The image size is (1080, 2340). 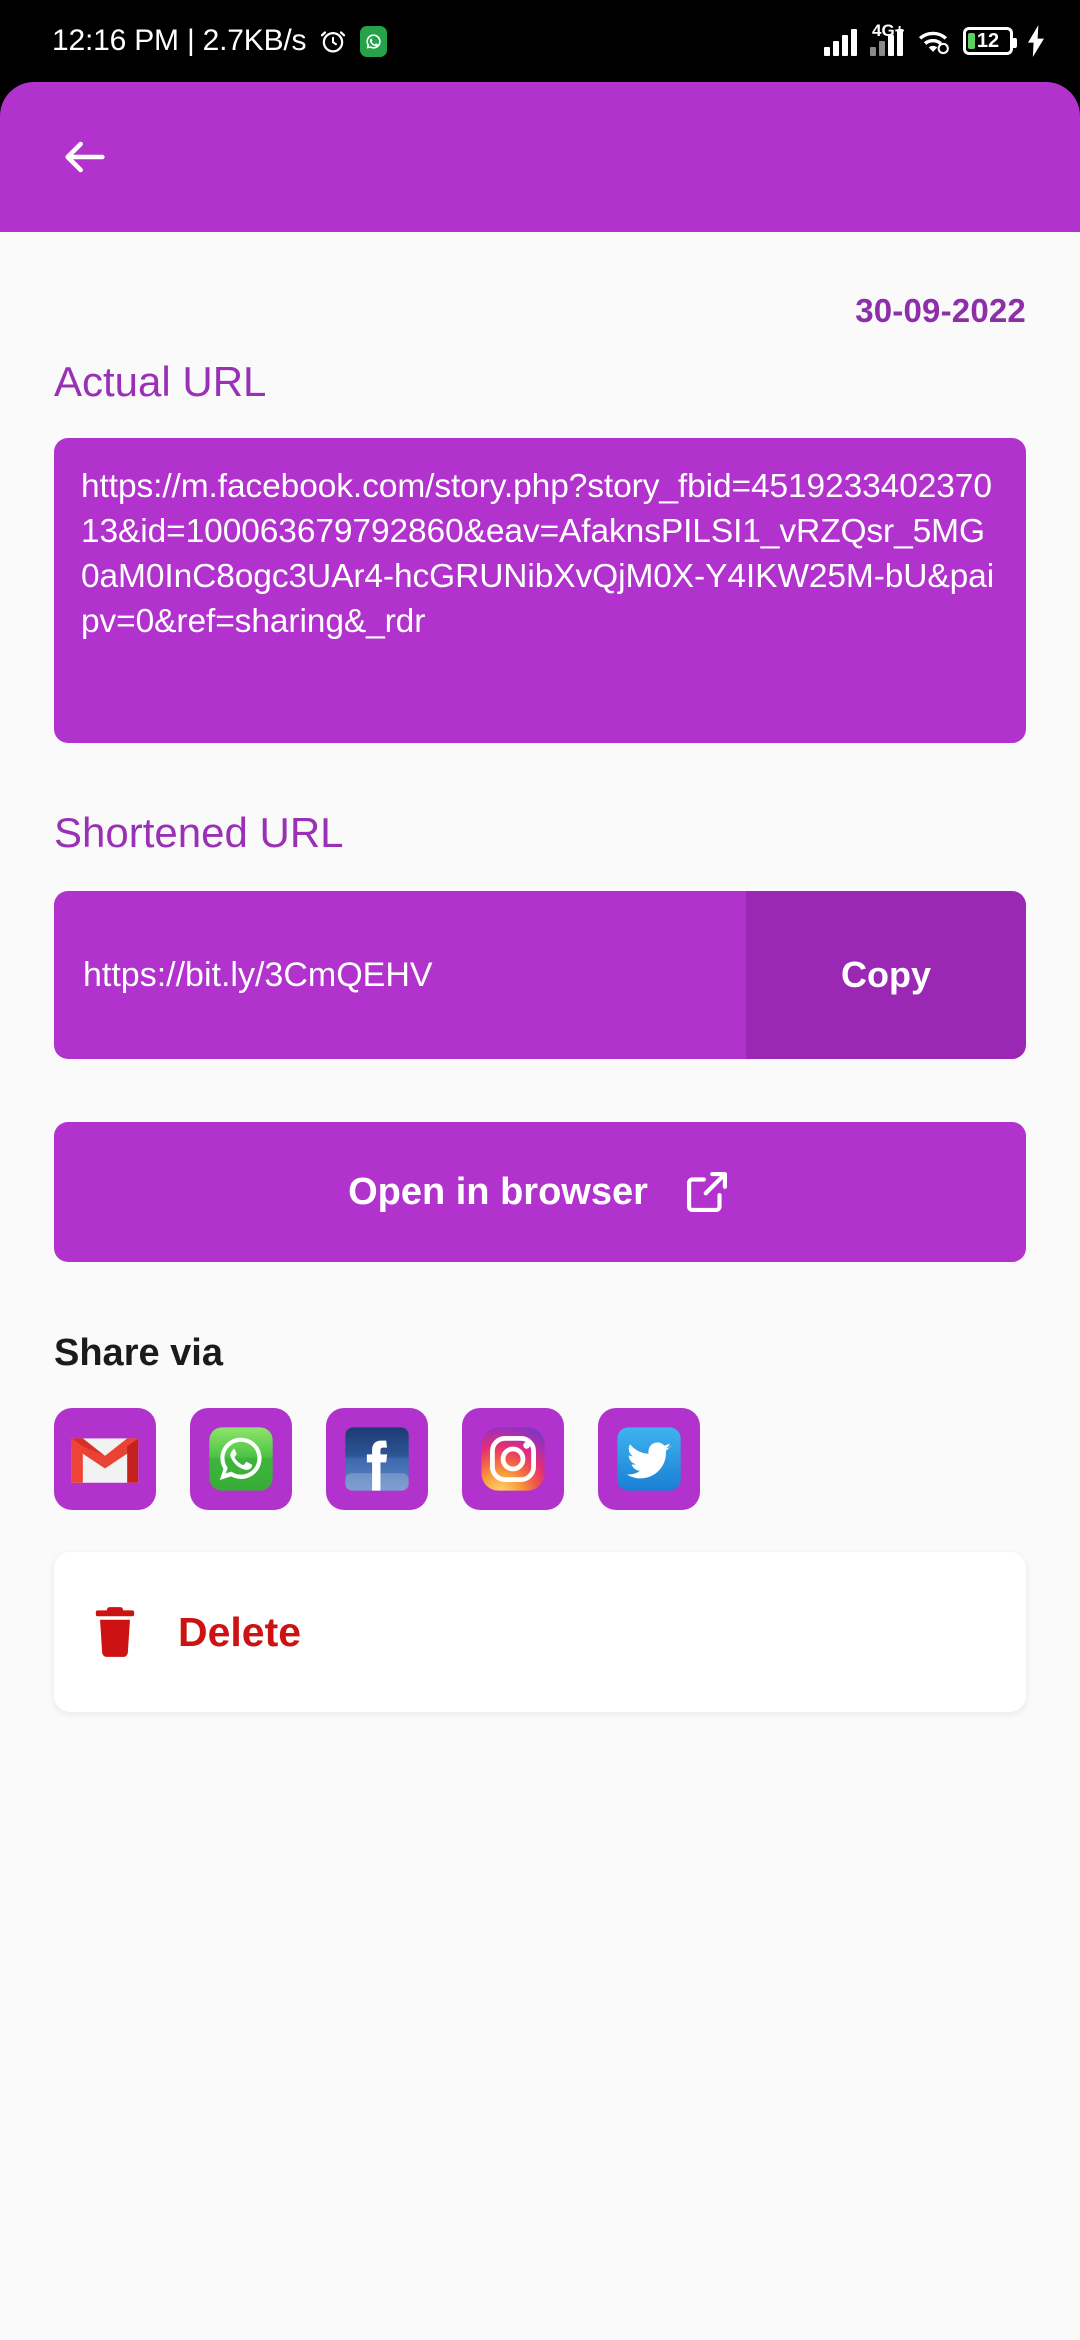 I want to click on gmail-icon, so click(x=105, y=1460).